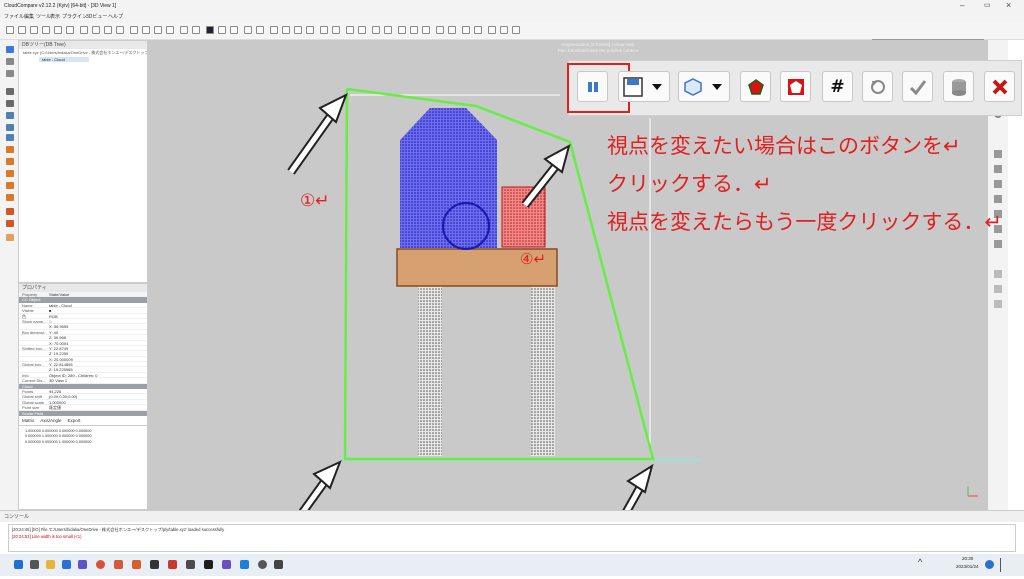  What do you see at coordinates (100, 564) in the screenshot?
I see `chrome-icon` at bounding box center [100, 564].